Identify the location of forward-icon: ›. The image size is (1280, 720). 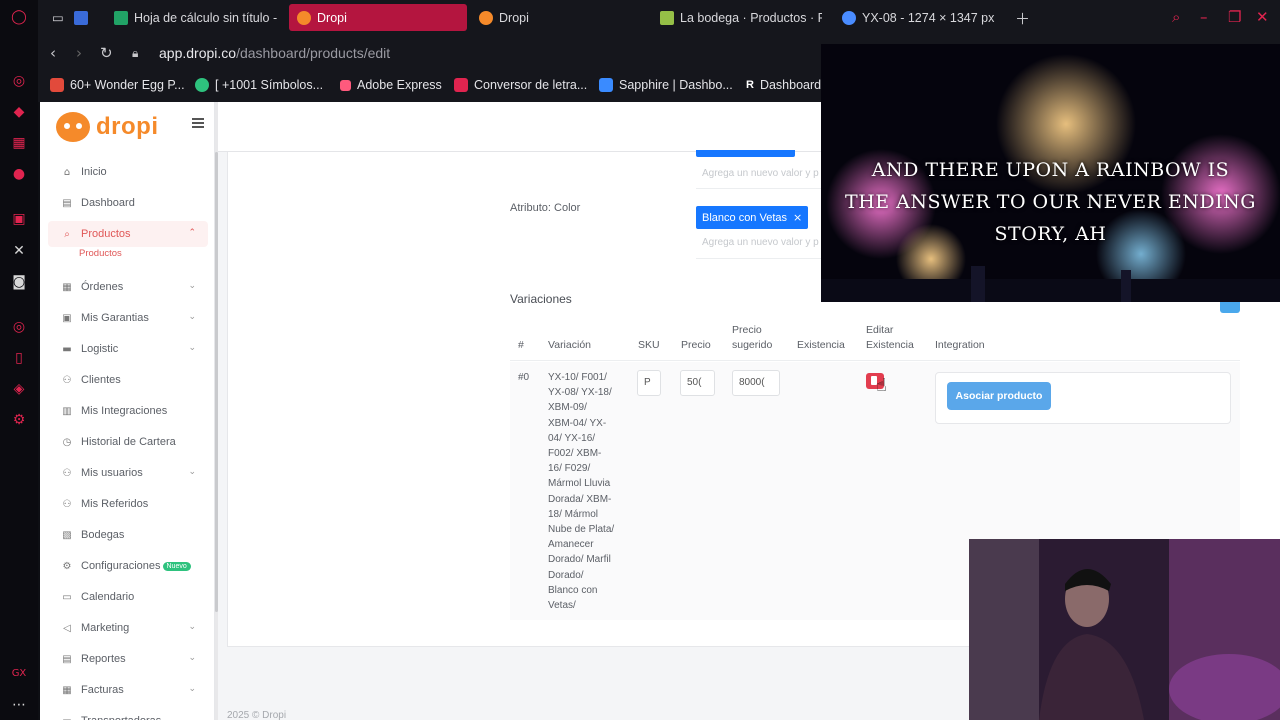
(79, 53).